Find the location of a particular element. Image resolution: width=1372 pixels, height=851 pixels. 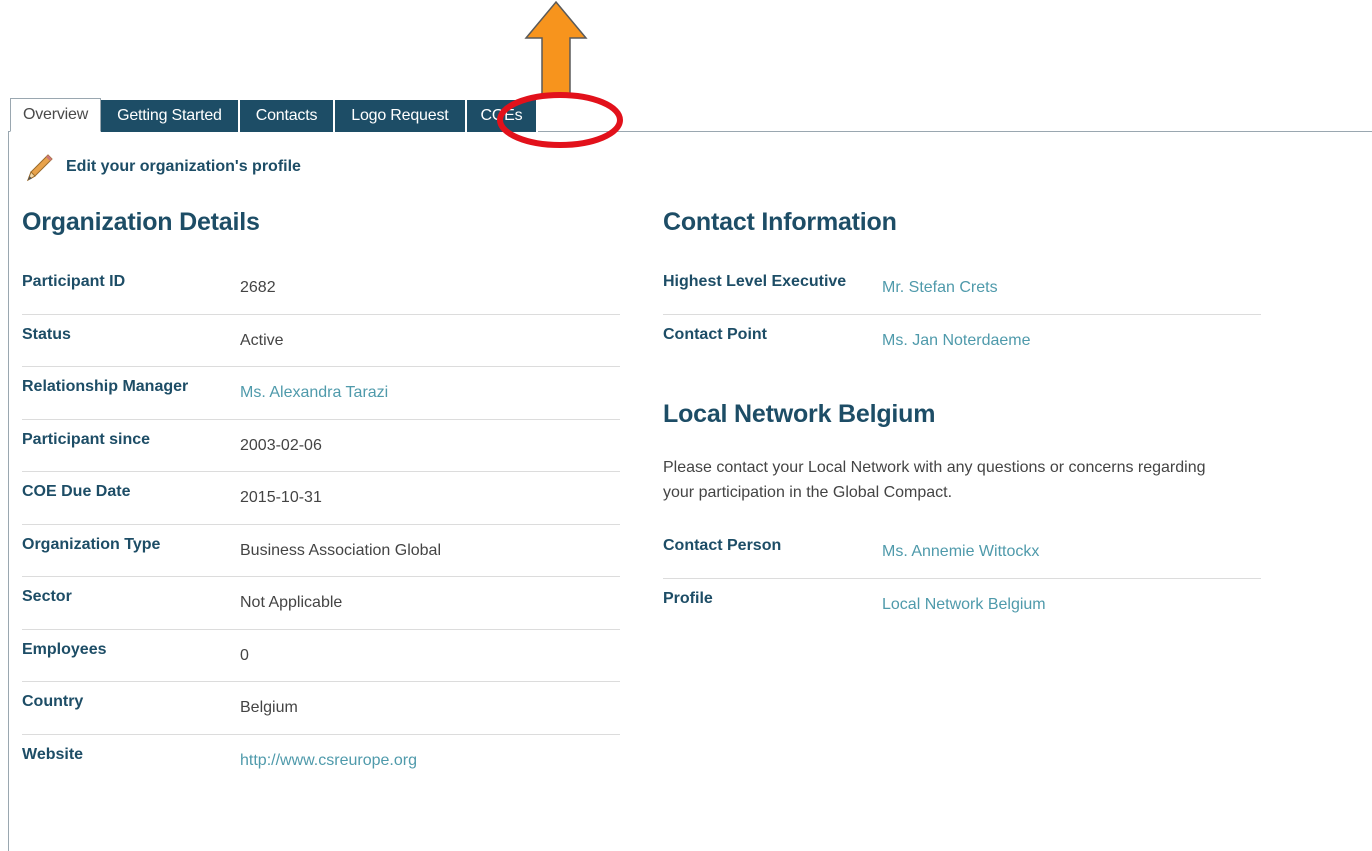

detail-label: Participant since is located at coordinates (86, 439).